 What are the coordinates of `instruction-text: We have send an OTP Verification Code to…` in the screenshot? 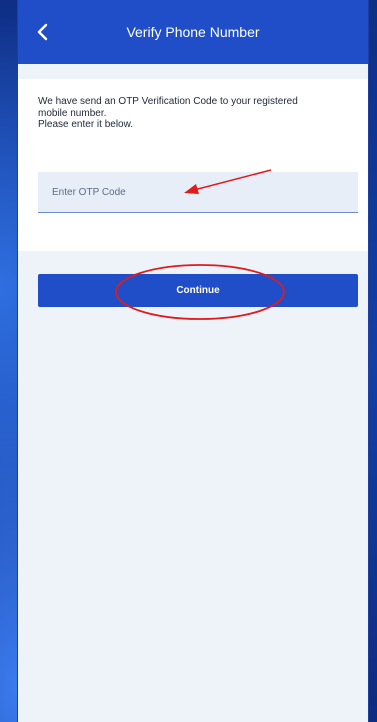 It's located at (199, 113).